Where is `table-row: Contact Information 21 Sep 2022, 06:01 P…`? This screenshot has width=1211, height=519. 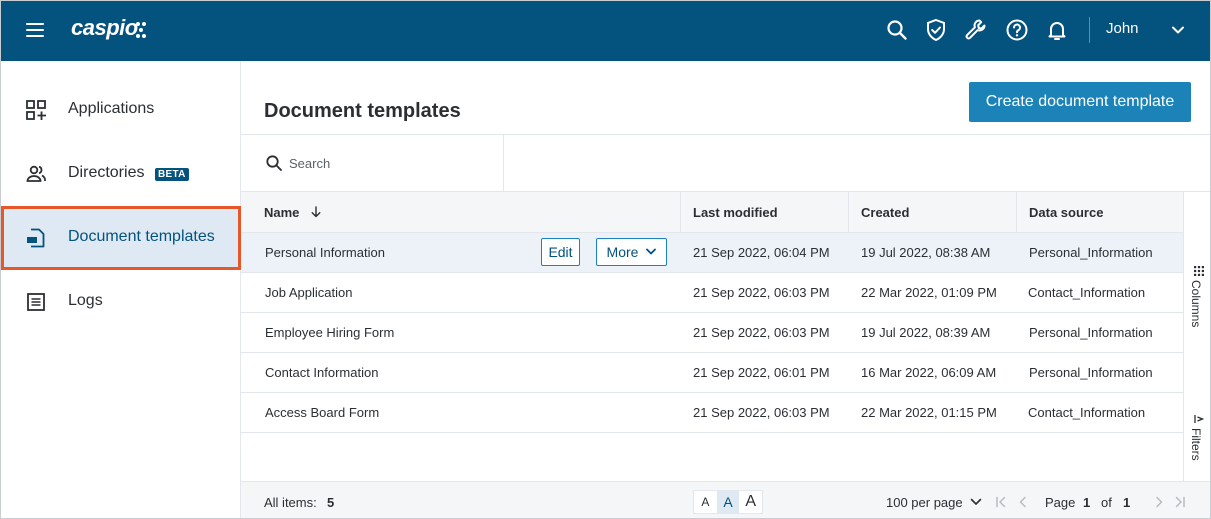 table-row: Contact Information 21 Sep 2022, 06:01 P… is located at coordinates (712, 373).